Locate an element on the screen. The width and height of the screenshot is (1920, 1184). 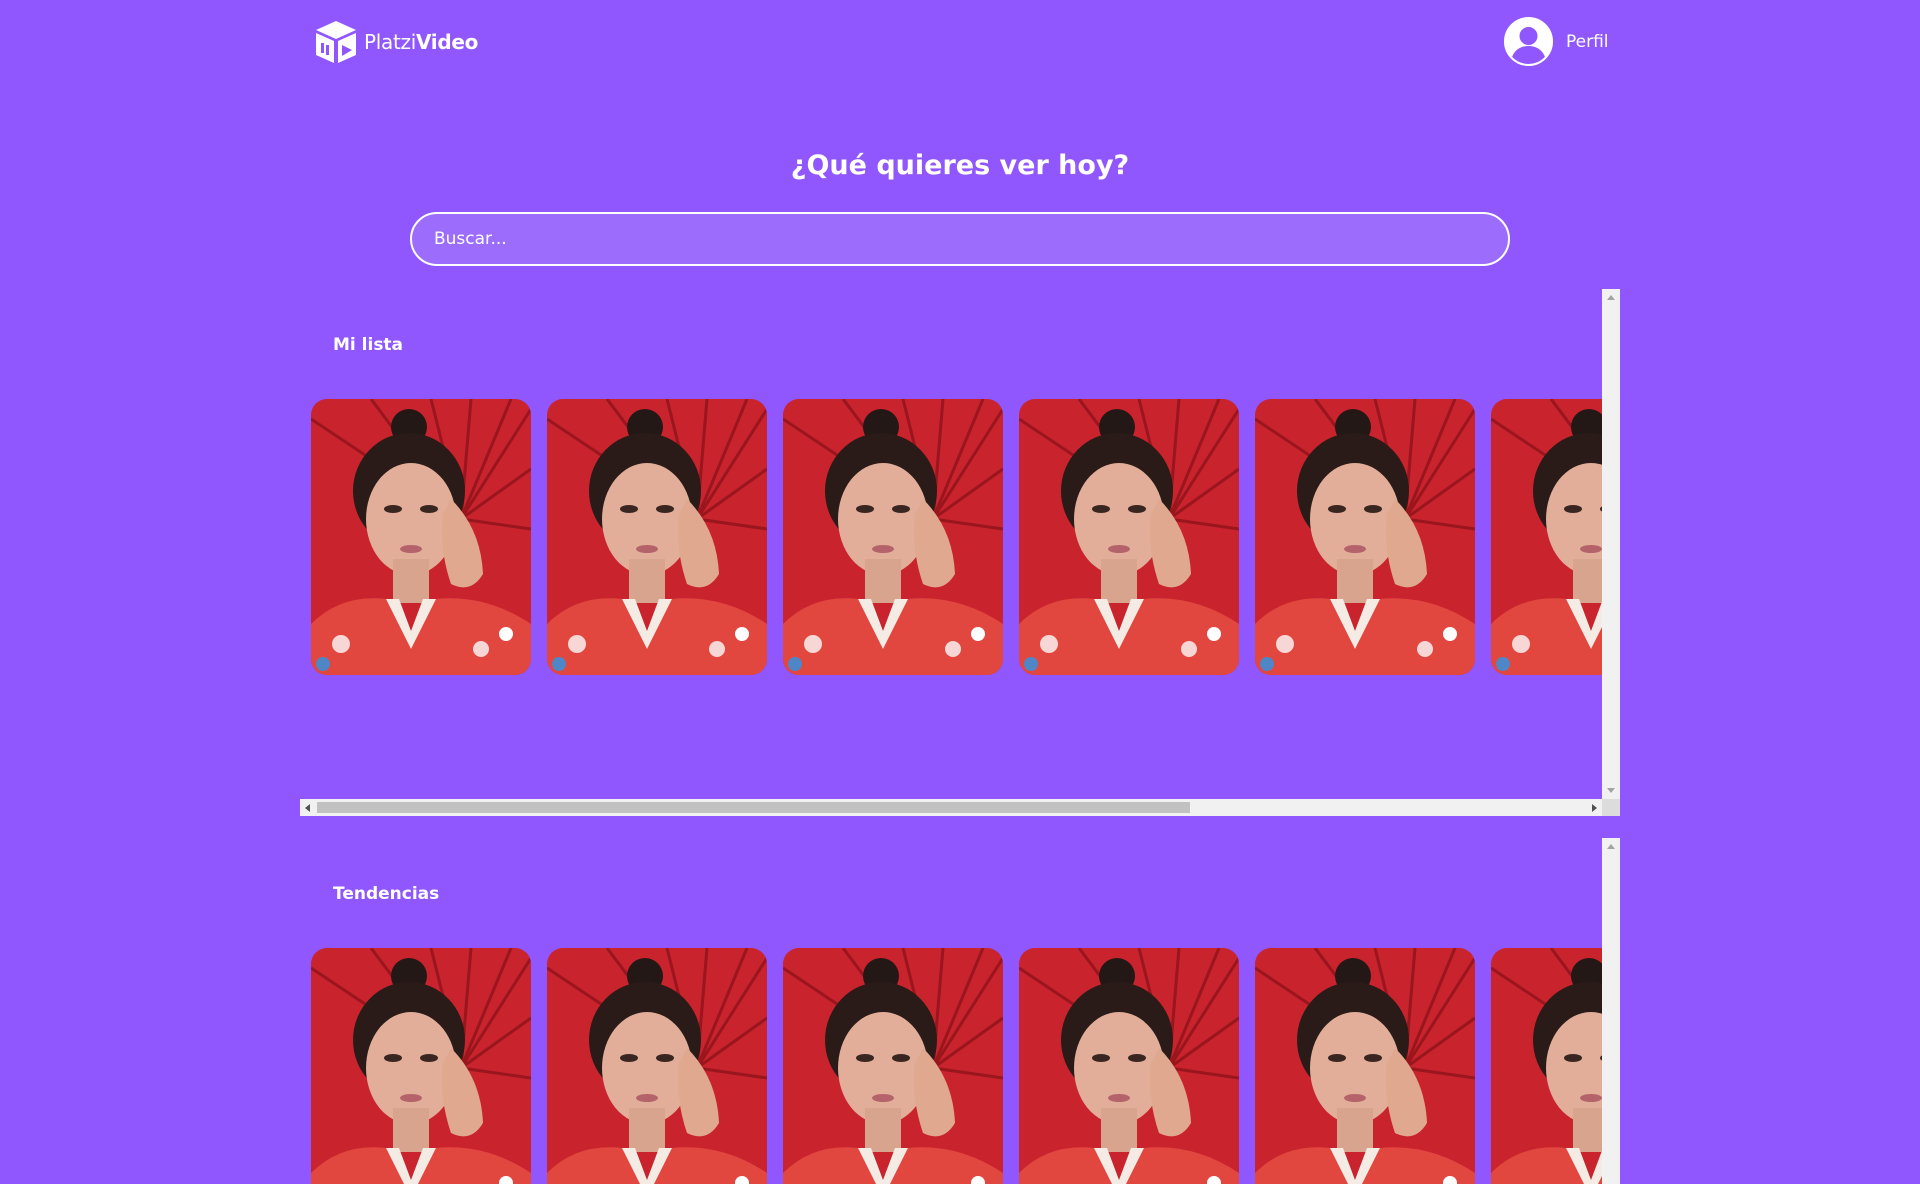
scroll-right-icon is located at coordinates (1594, 808).